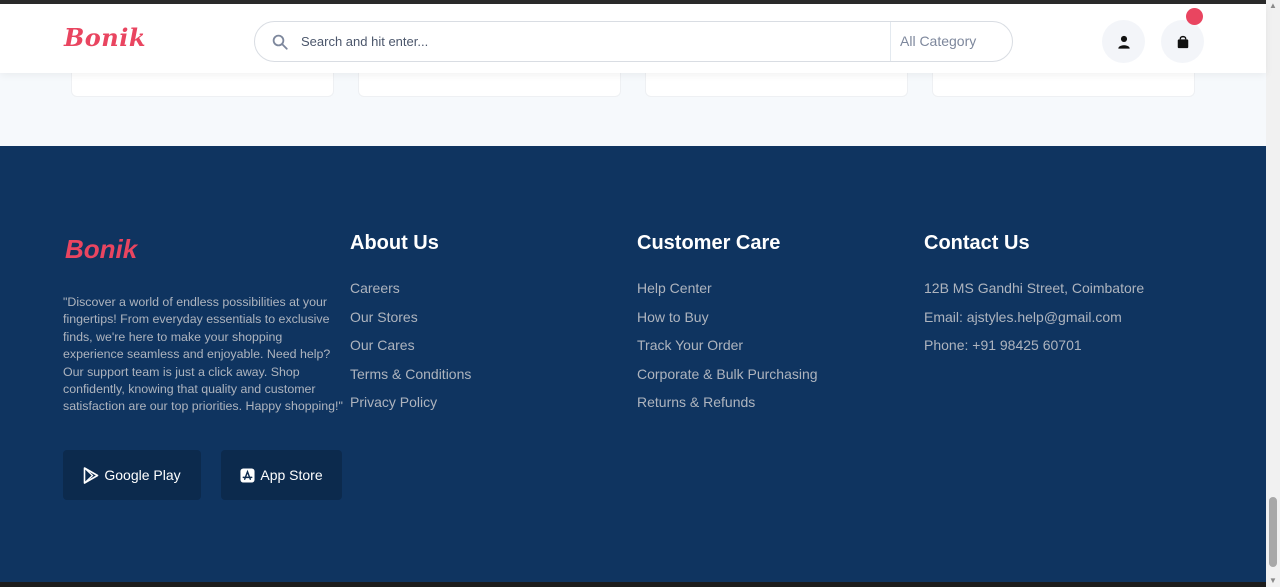 The image size is (1280, 587). Describe the element at coordinates (1273, 581) in the screenshot. I see `scroll-down-icon: ▼` at that location.